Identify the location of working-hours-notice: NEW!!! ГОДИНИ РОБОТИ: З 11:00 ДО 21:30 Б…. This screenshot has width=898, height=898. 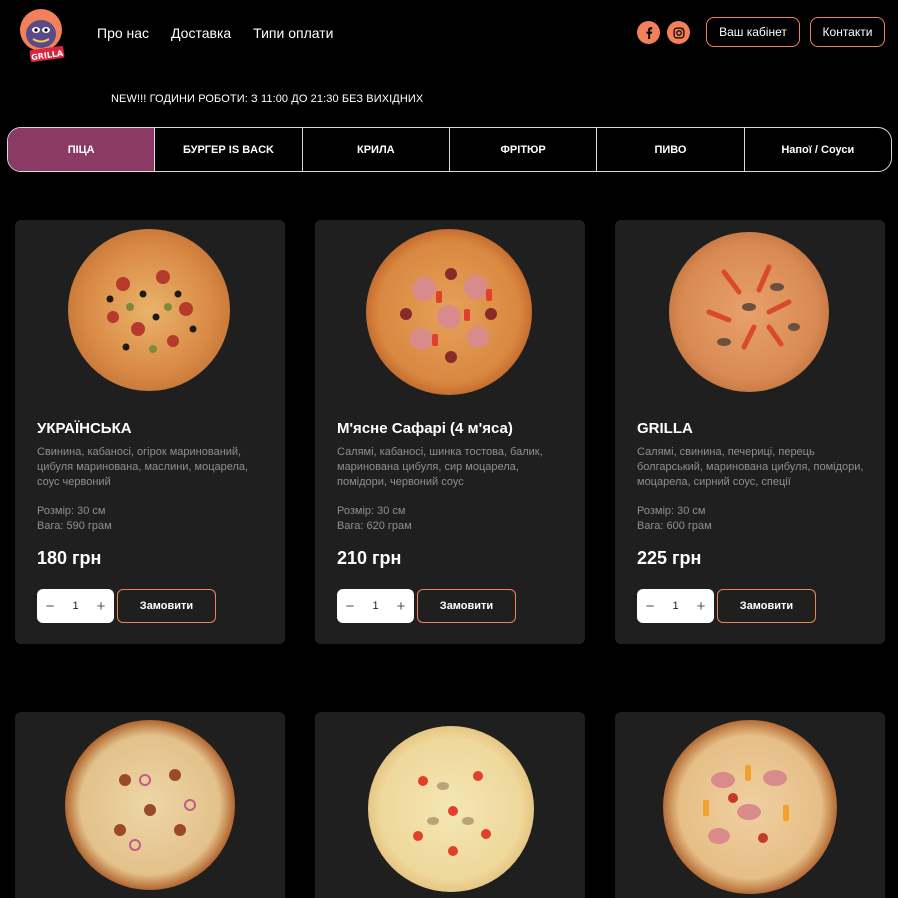
(267, 99).